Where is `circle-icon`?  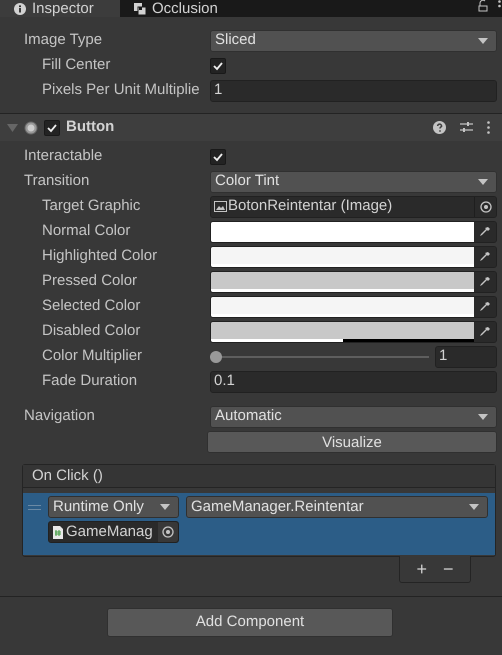
circle-icon is located at coordinates (31, 127).